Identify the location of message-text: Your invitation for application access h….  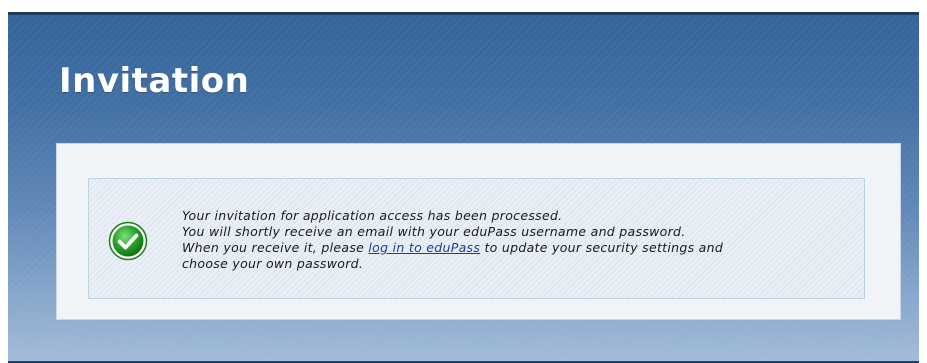
(512, 240).